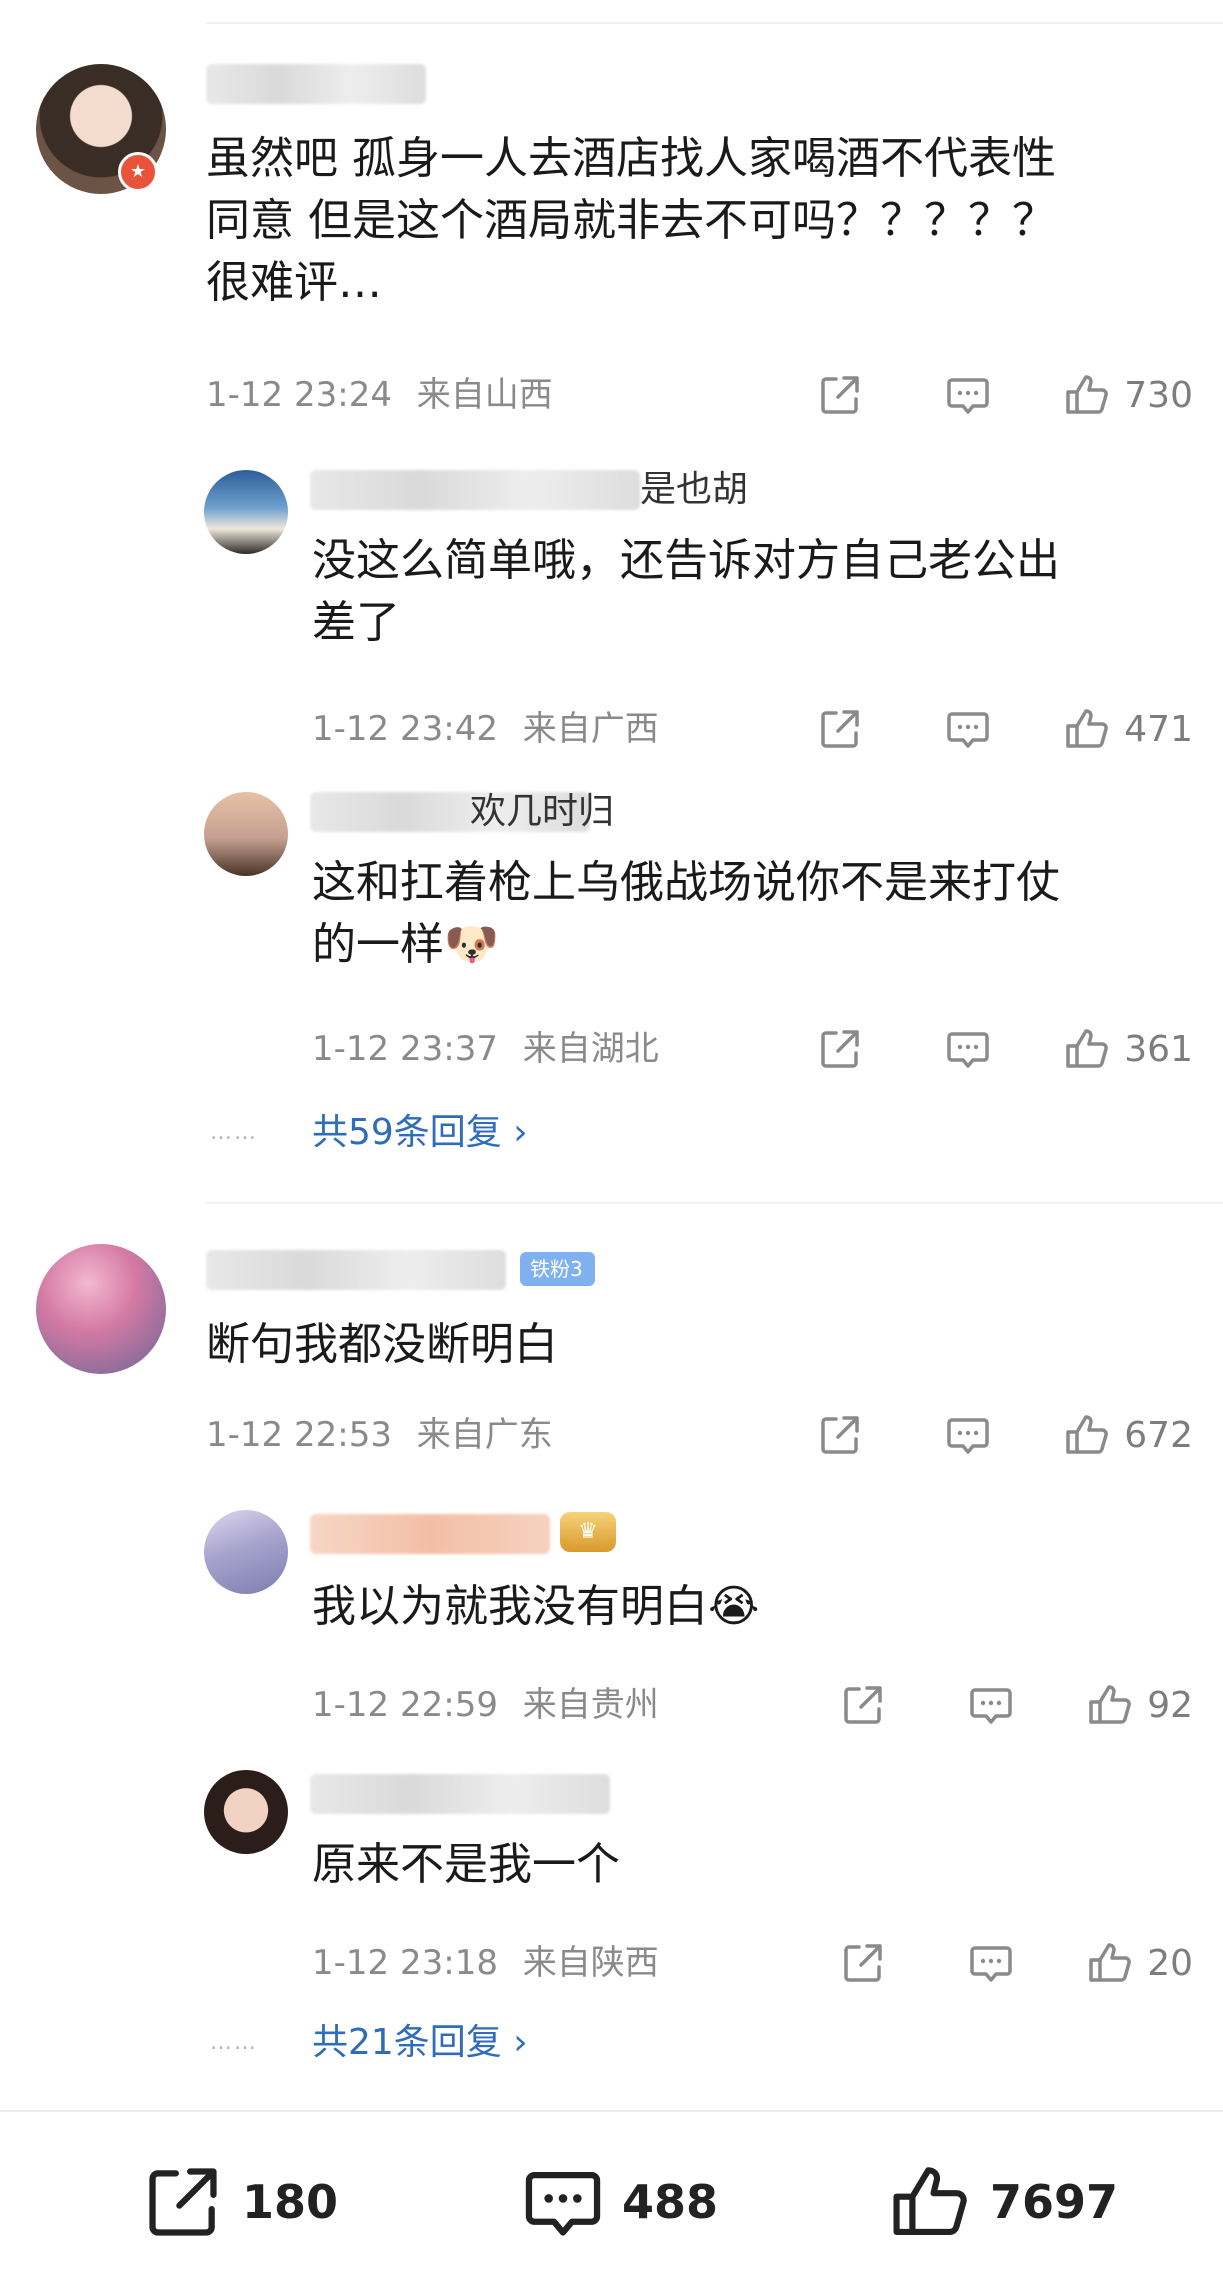 The image size is (1223, 2292). Describe the element at coordinates (382, 1344) in the screenshot. I see `comment-text: 断句我都没断明白` at that location.